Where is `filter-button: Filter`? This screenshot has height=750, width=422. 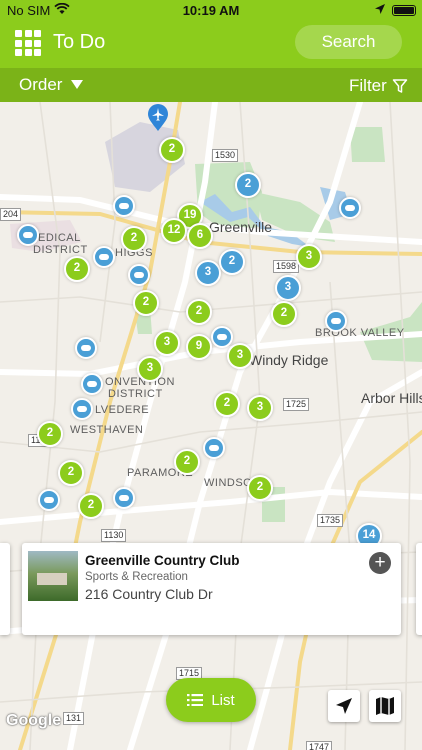
filter-button: Filter is located at coordinates (378, 86).